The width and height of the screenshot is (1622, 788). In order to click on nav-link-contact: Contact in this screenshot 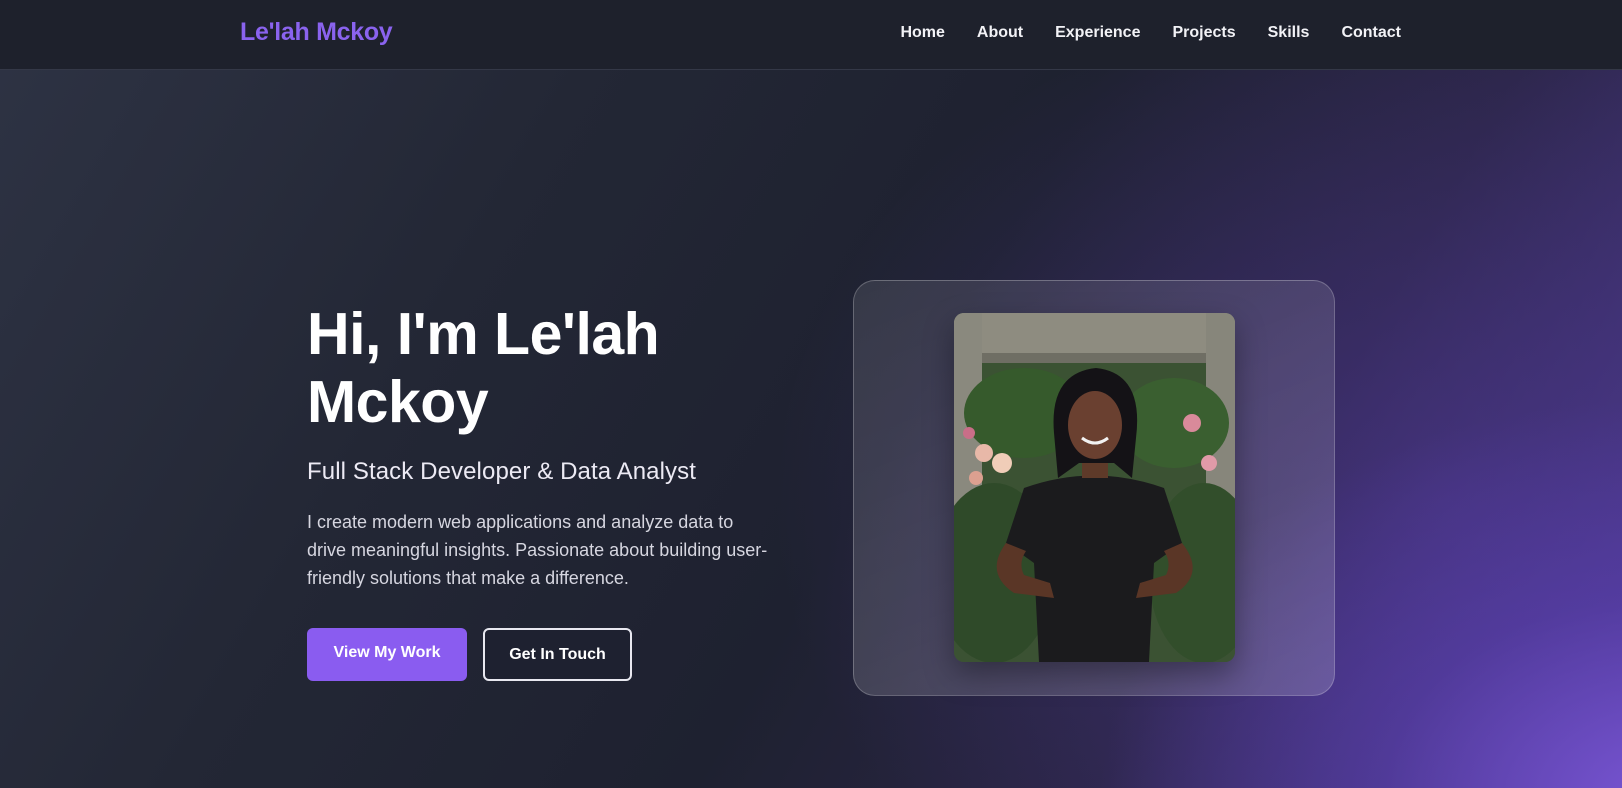, I will do `click(1371, 33)`.